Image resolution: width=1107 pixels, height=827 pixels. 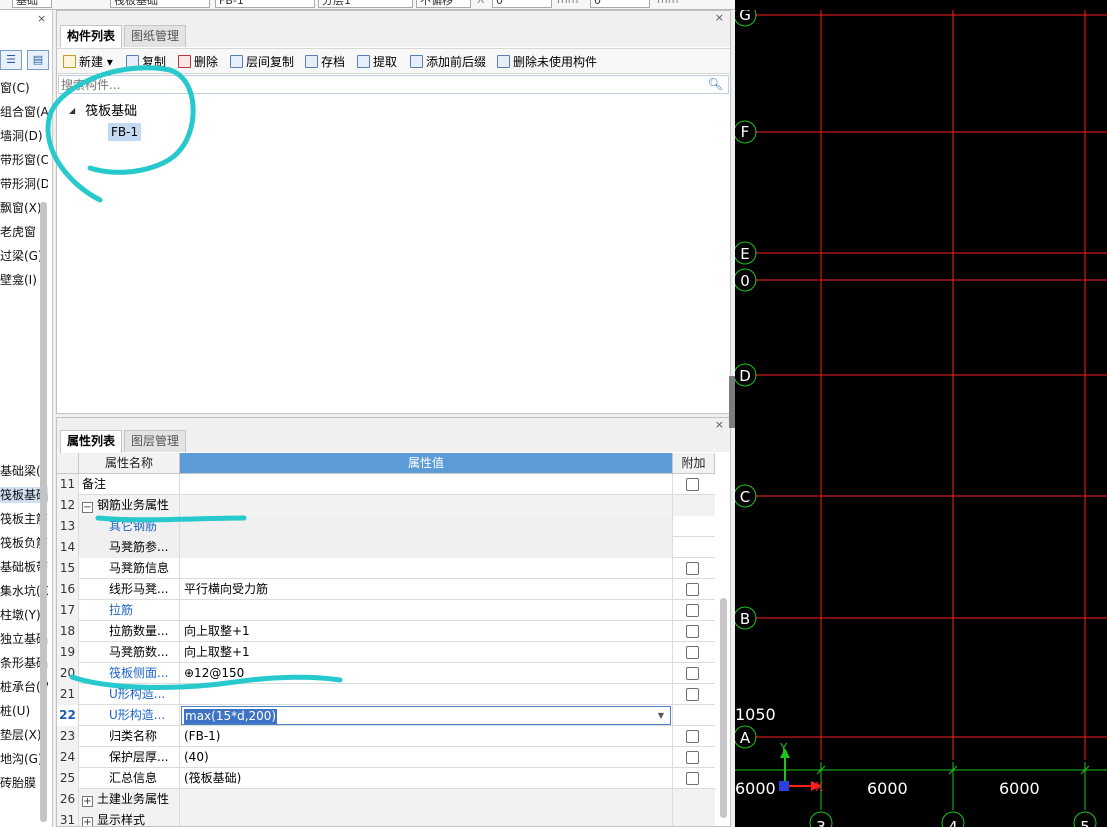 I want to click on component-select: FB-1, so click(x=265, y=4).